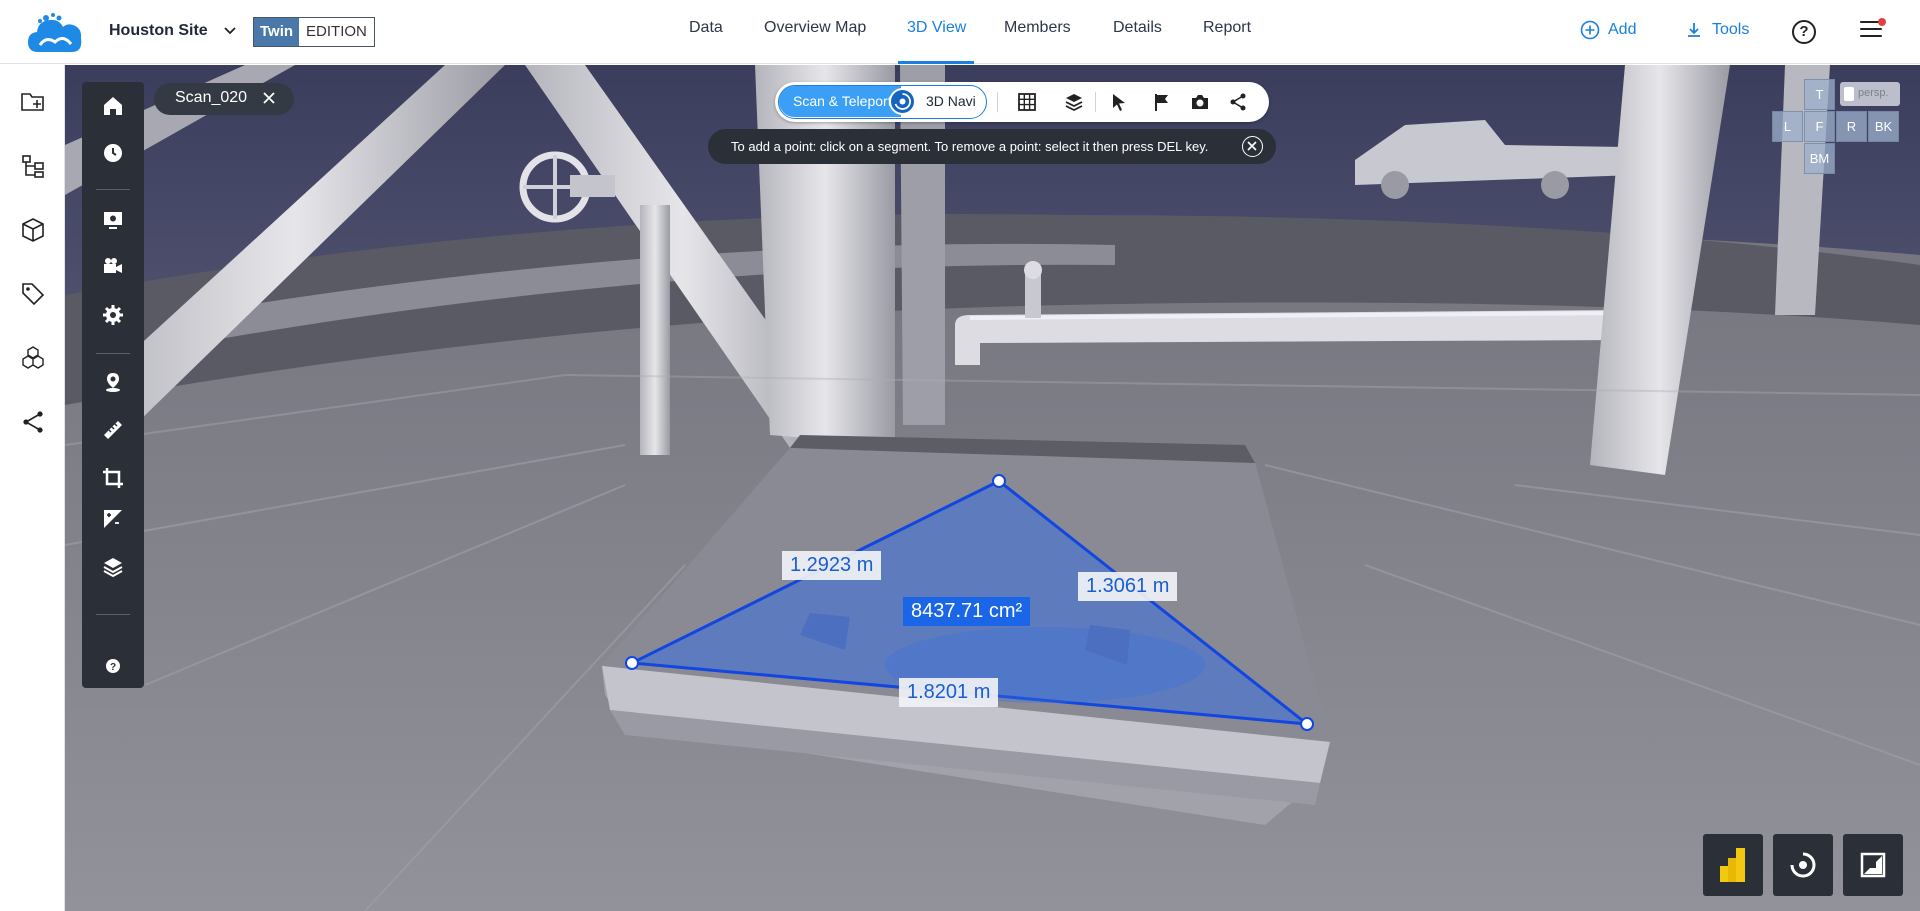 This screenshot has height=911, width=1920. Describe the element at coordinates (1200, 102) in the screenshot. I see `camera-icon` at that location.